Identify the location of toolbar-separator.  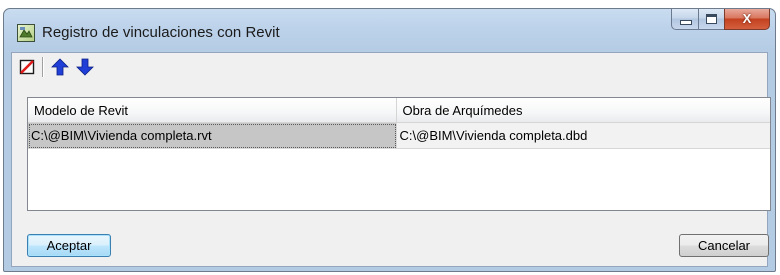
(43, 67).